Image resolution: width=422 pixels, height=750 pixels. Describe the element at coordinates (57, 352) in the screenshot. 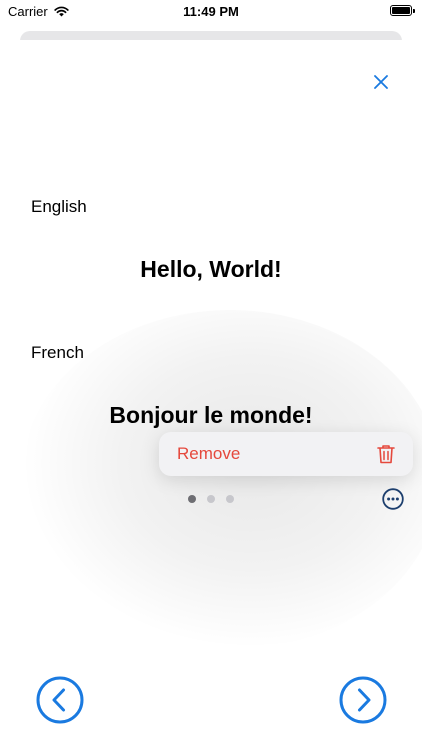

I see `target-language-label: French` at that location.